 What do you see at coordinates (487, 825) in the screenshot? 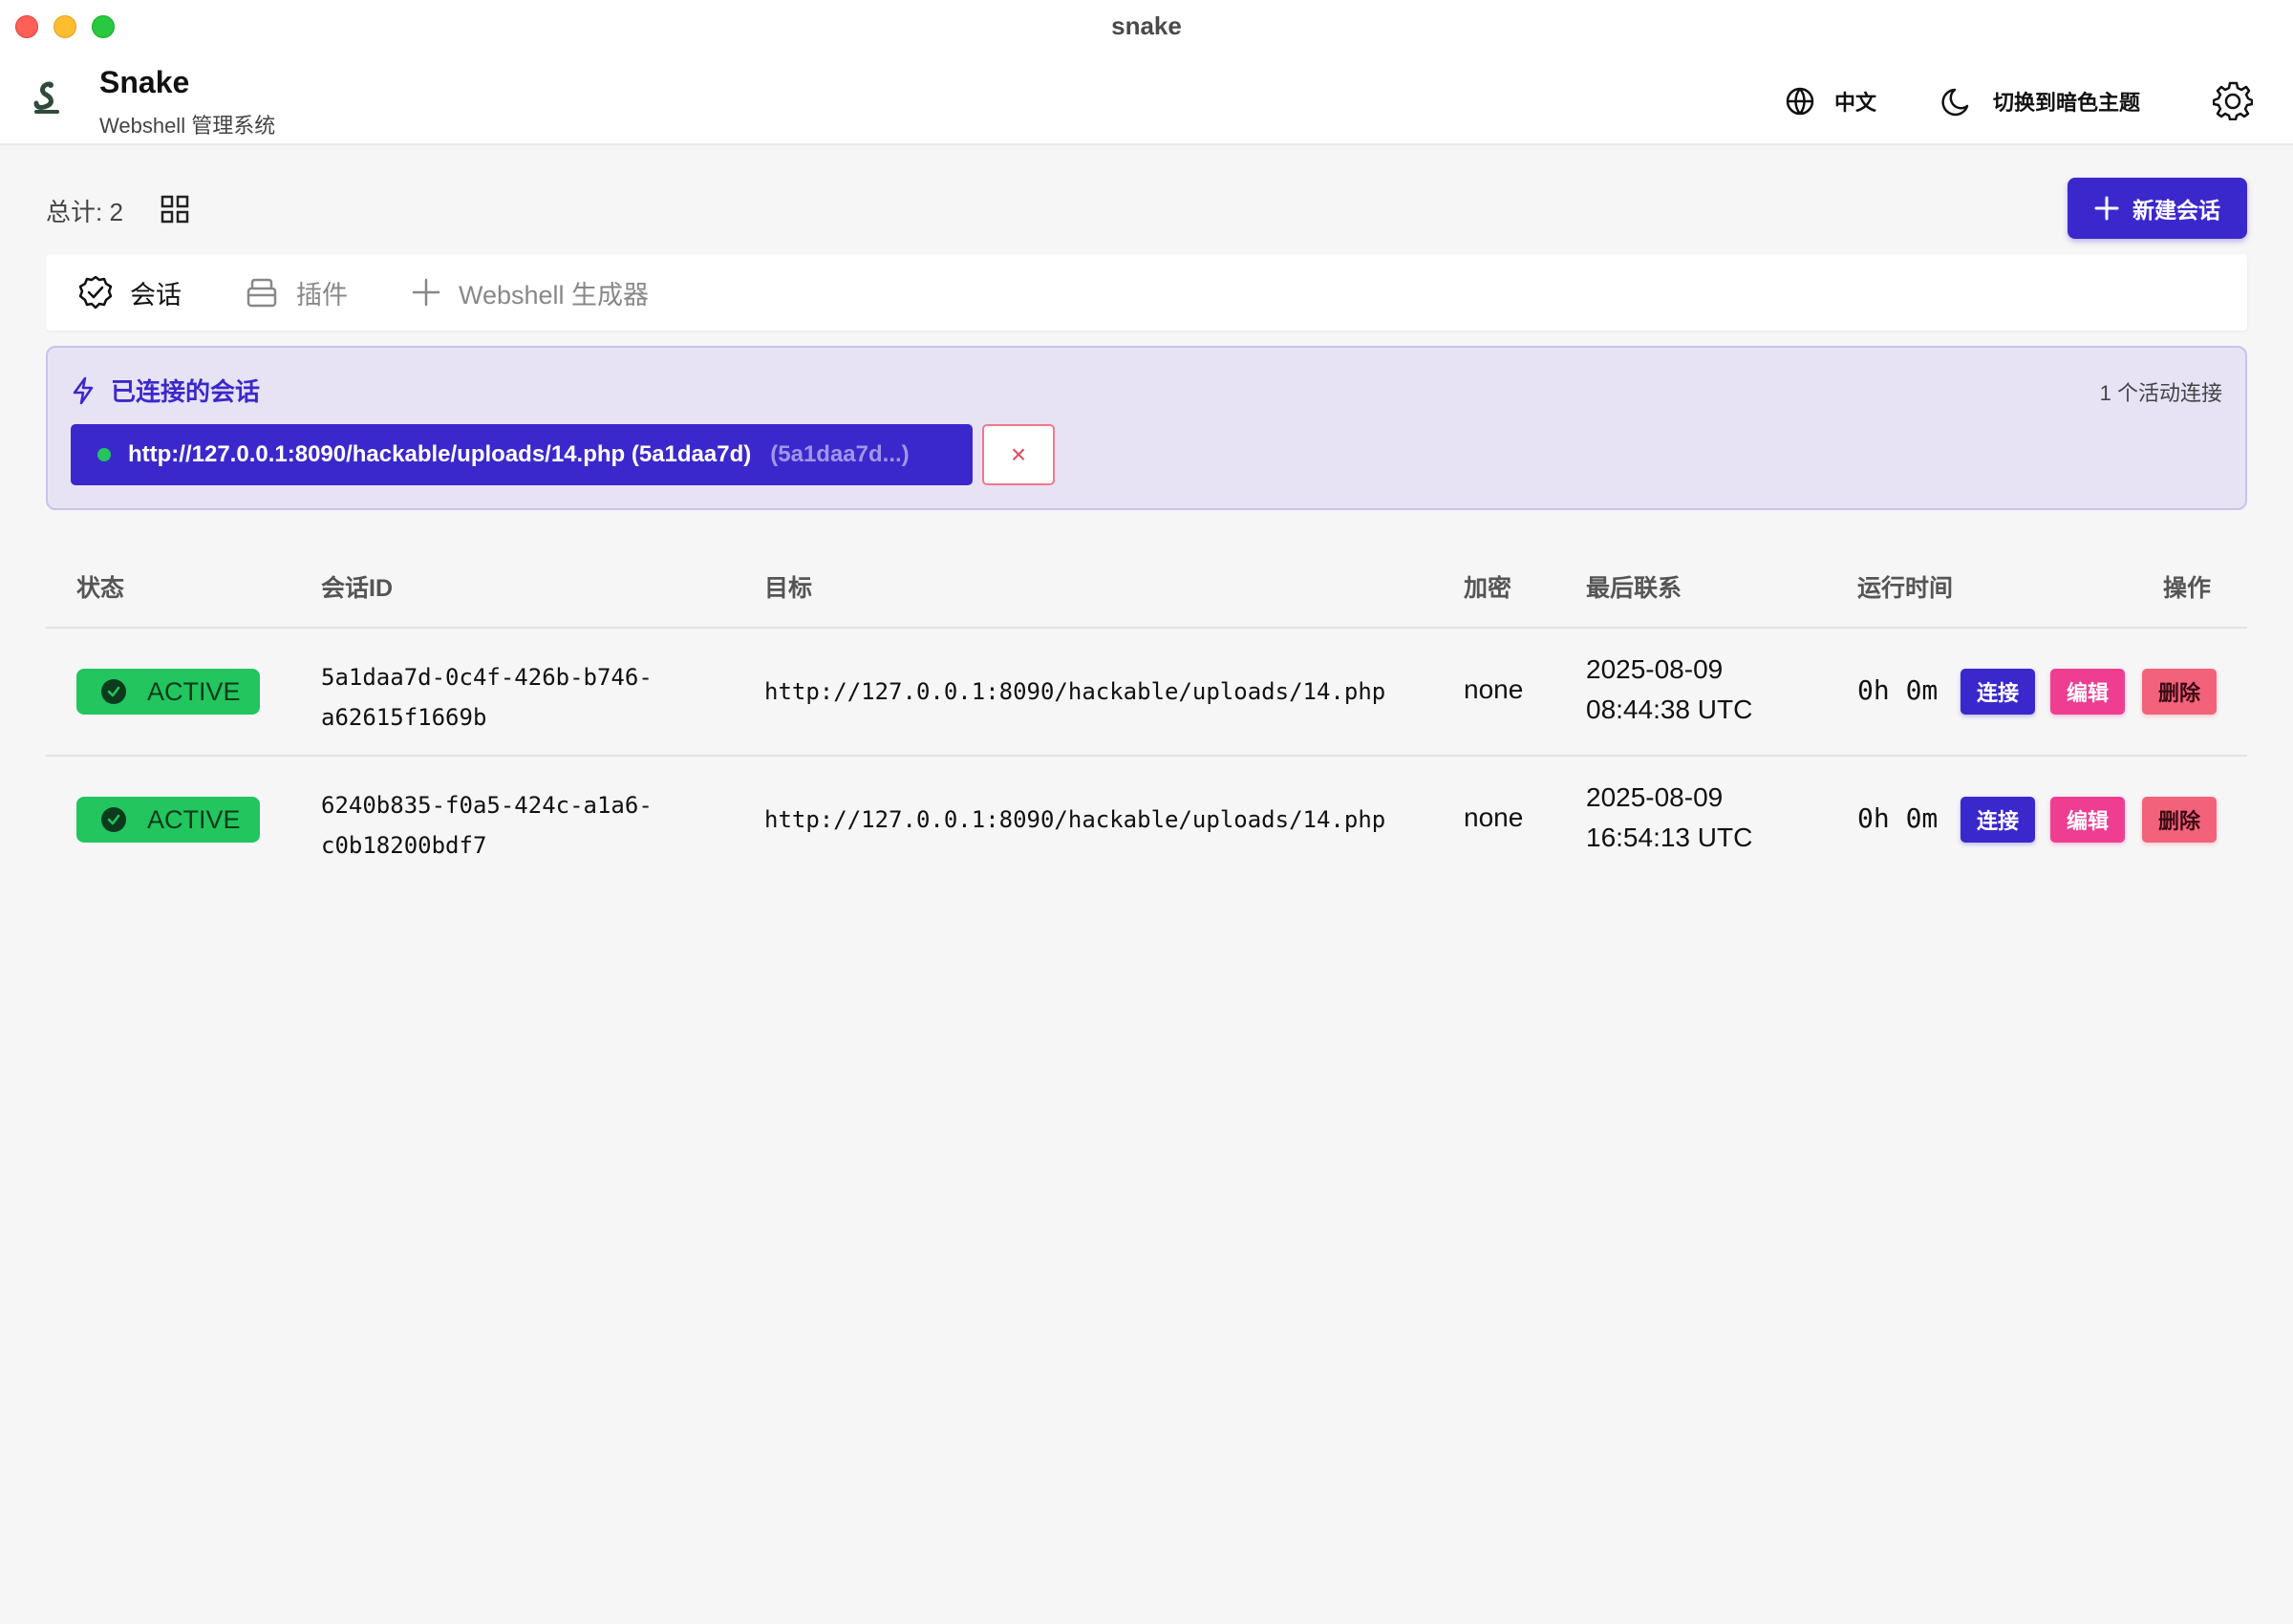
I see `session-id-cell: 6240b835-f0a5-424c-a1a6- c0b18200bdf7` at bounding box center [487, 825].